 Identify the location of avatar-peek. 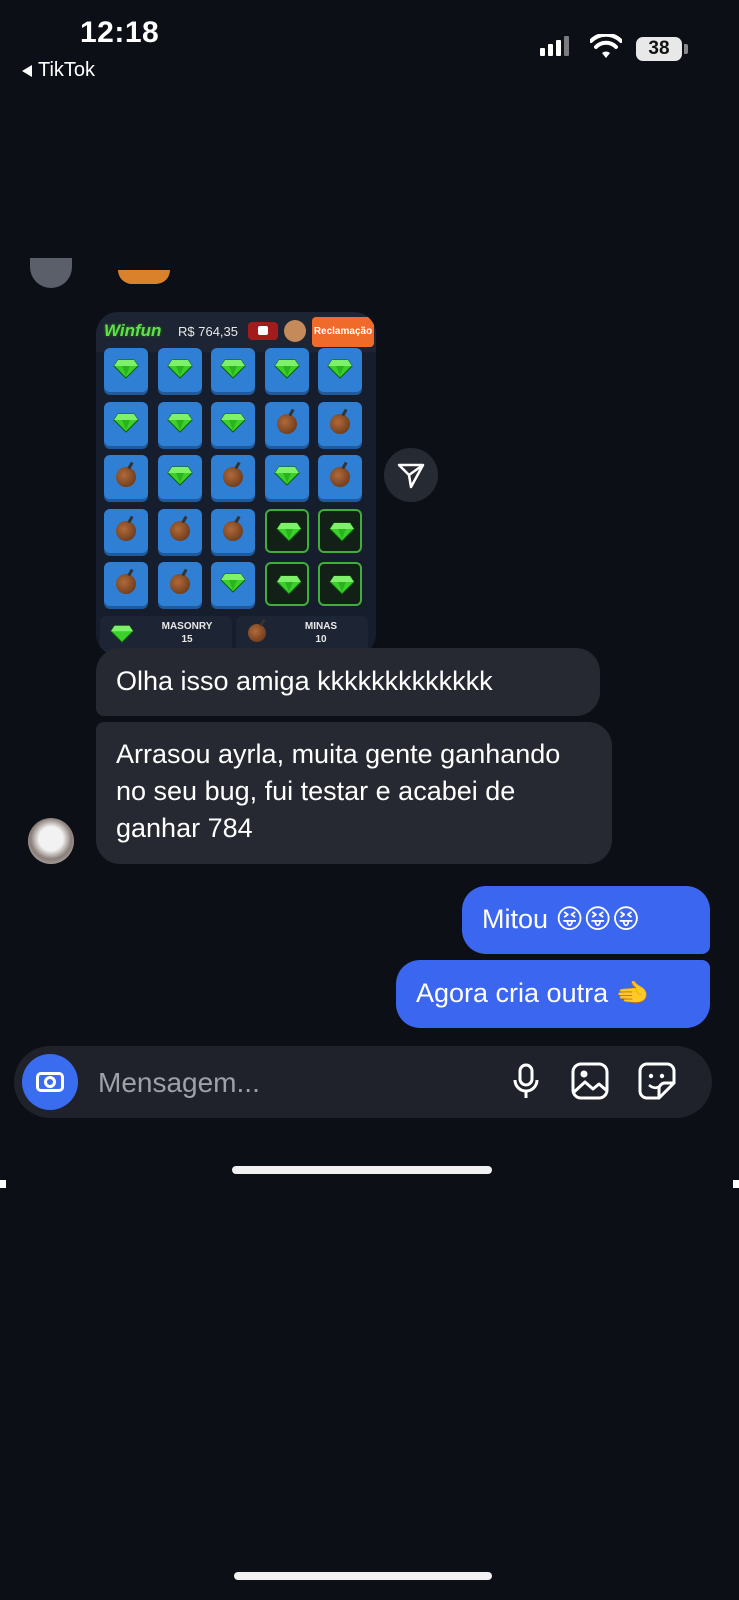
(51, 273).